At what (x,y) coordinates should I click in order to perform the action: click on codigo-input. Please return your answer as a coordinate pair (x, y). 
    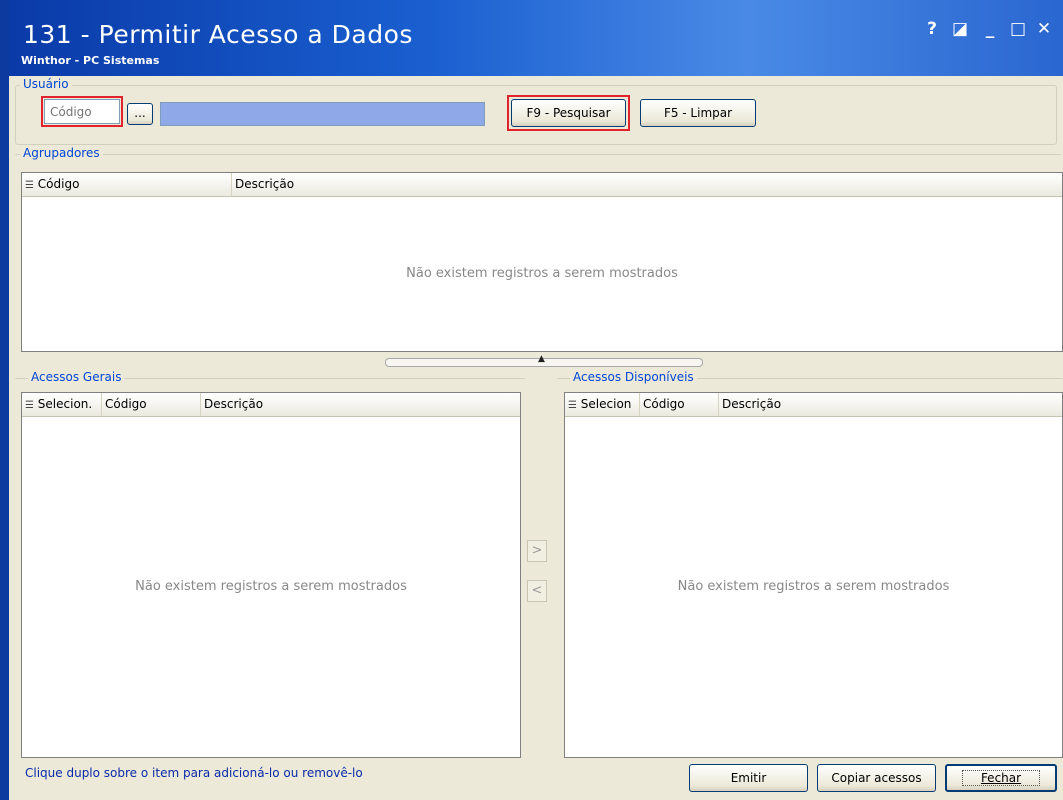
    Looking at the image, I should click on (82, 111).